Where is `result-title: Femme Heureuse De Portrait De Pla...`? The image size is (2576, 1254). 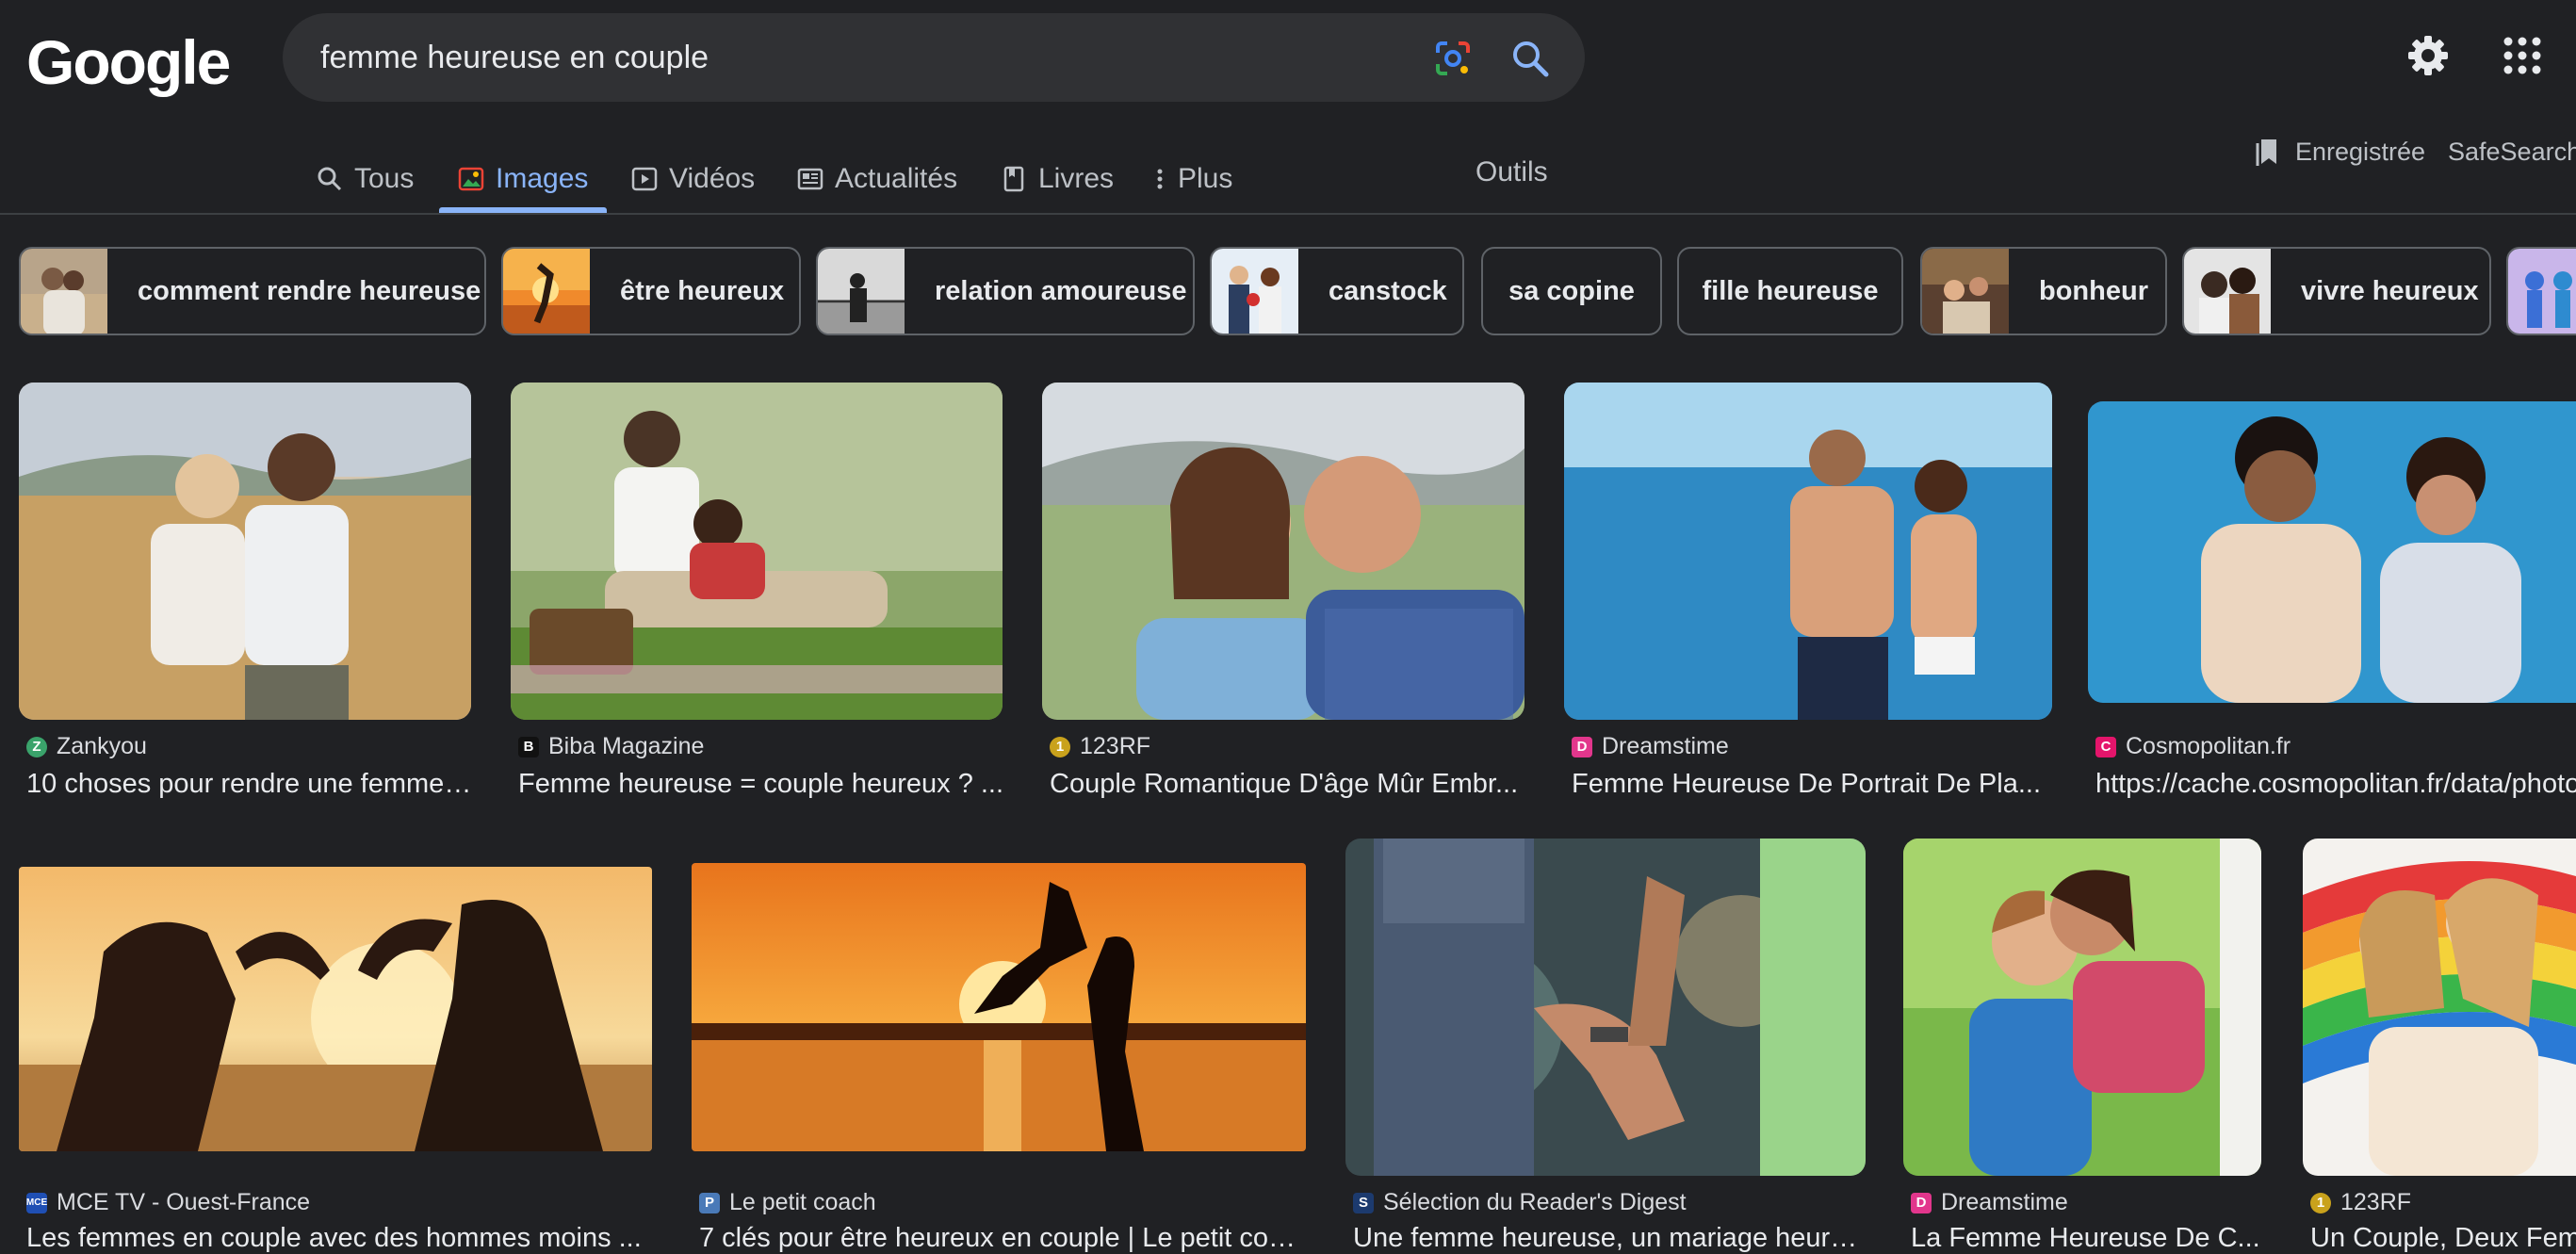
result-title: Femme Heureuse De Portrait De Pla... is located at coordinates (1813, 784).